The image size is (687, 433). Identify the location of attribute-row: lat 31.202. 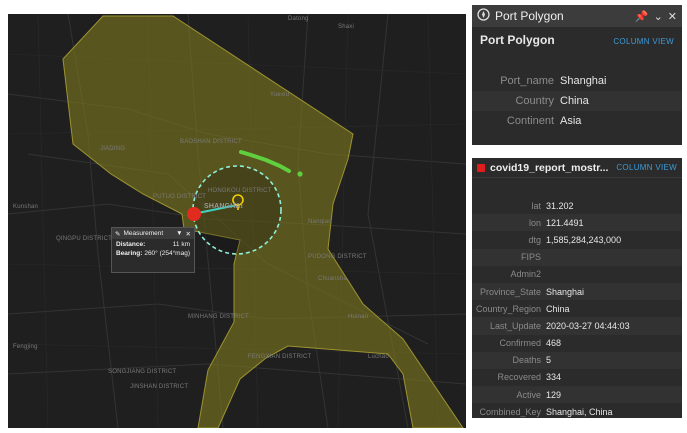
(577, 205).